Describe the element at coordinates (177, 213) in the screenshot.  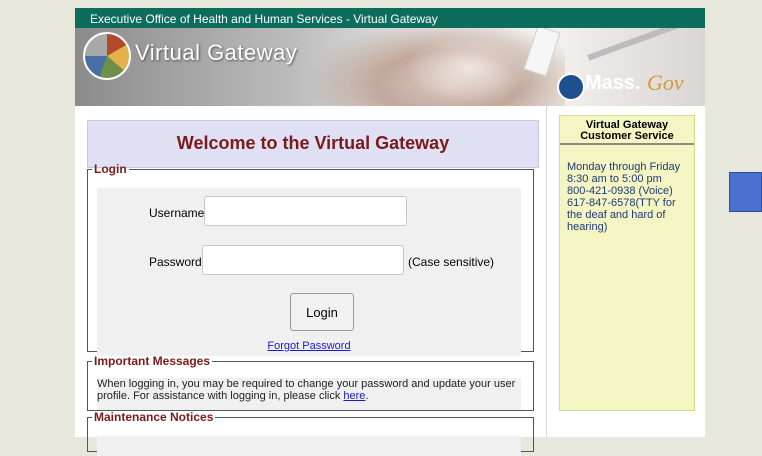
I see `username-label: Username` at that location.